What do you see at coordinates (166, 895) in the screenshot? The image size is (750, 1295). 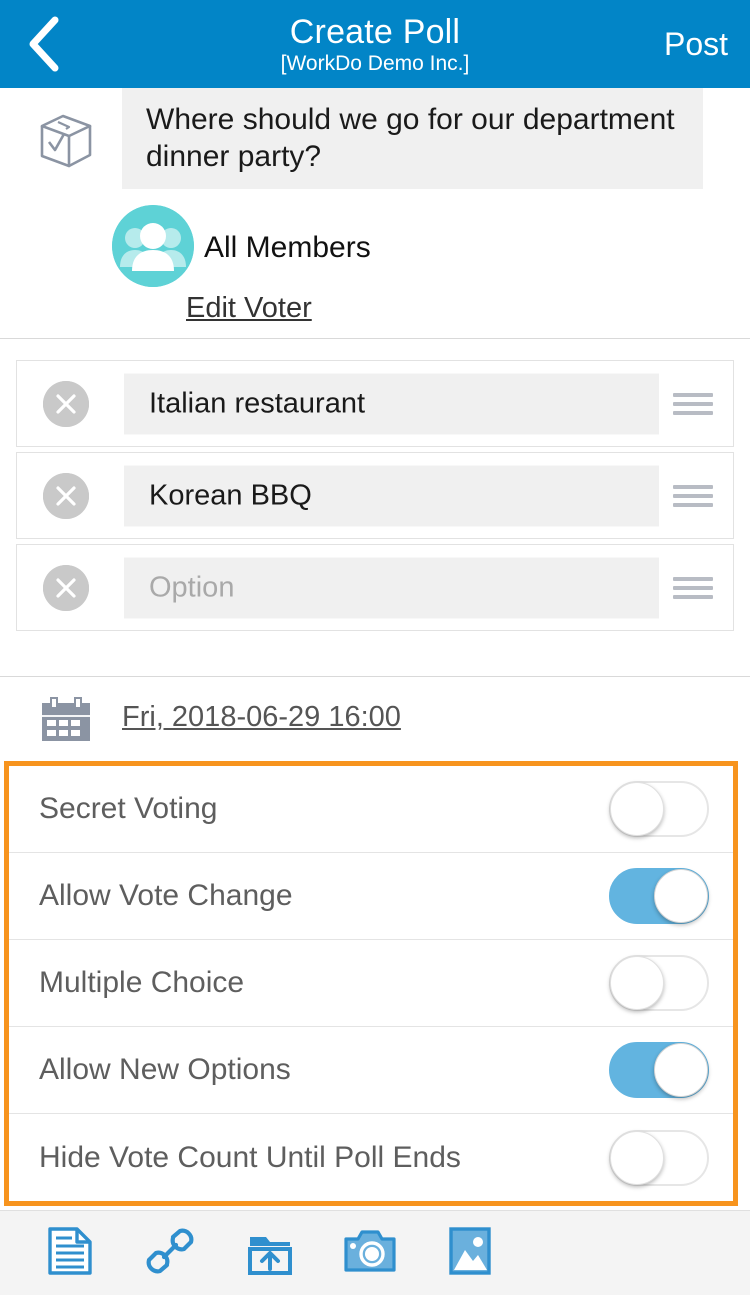 I see `setting-label: Allow Vote Change` at bounding box center [166, 895].